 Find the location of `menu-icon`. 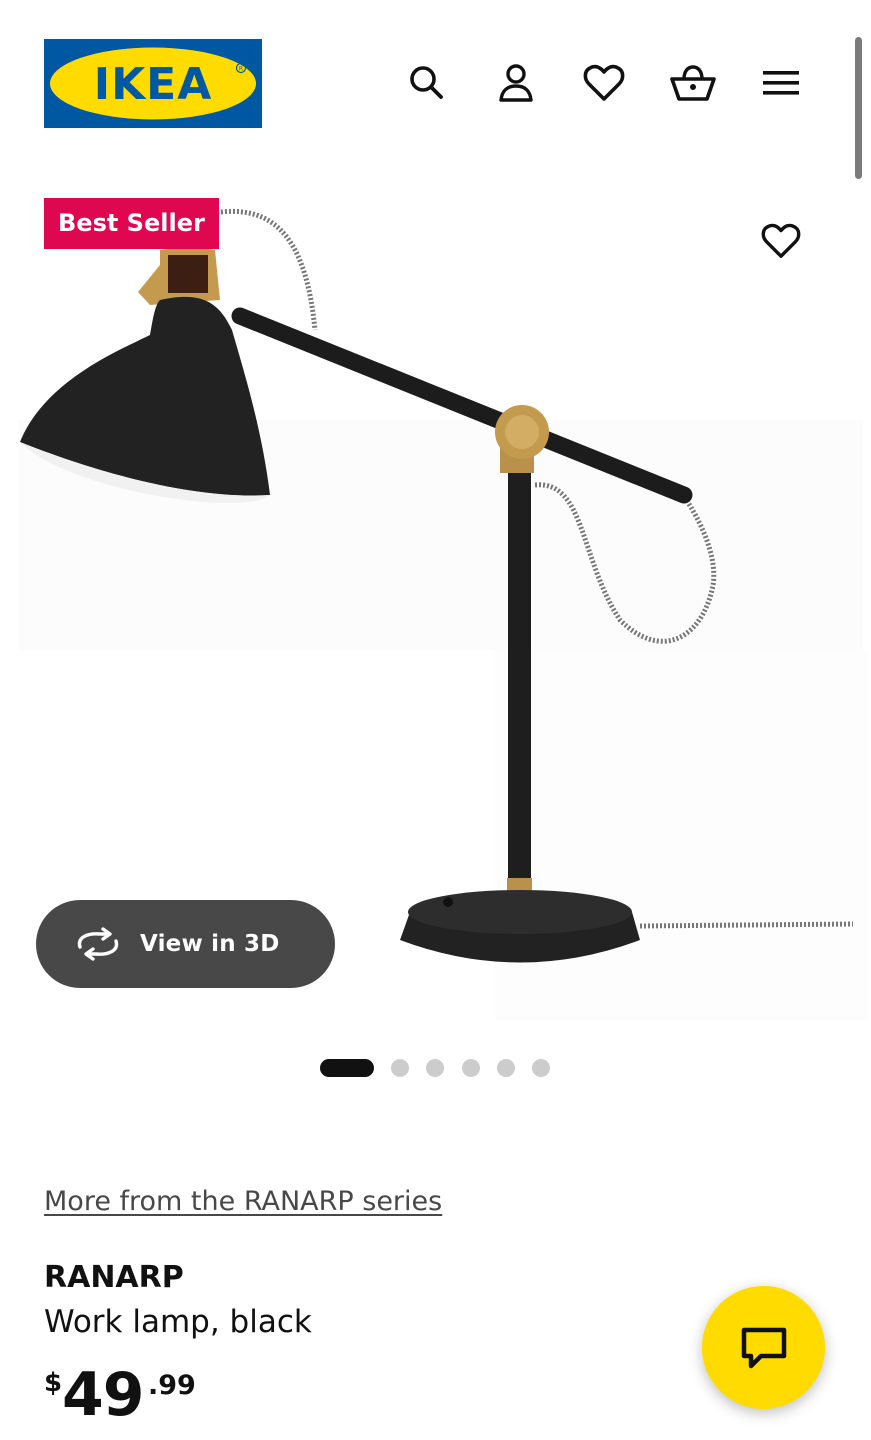

menu-icon is located at coordinates (781, 83).